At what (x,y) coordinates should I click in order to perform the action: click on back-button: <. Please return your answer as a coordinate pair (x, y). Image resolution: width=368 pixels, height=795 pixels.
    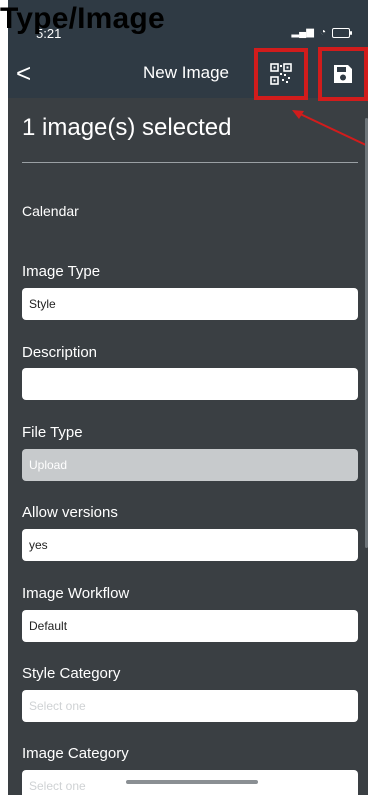
    Looking at the image, I should click on (23, 73).